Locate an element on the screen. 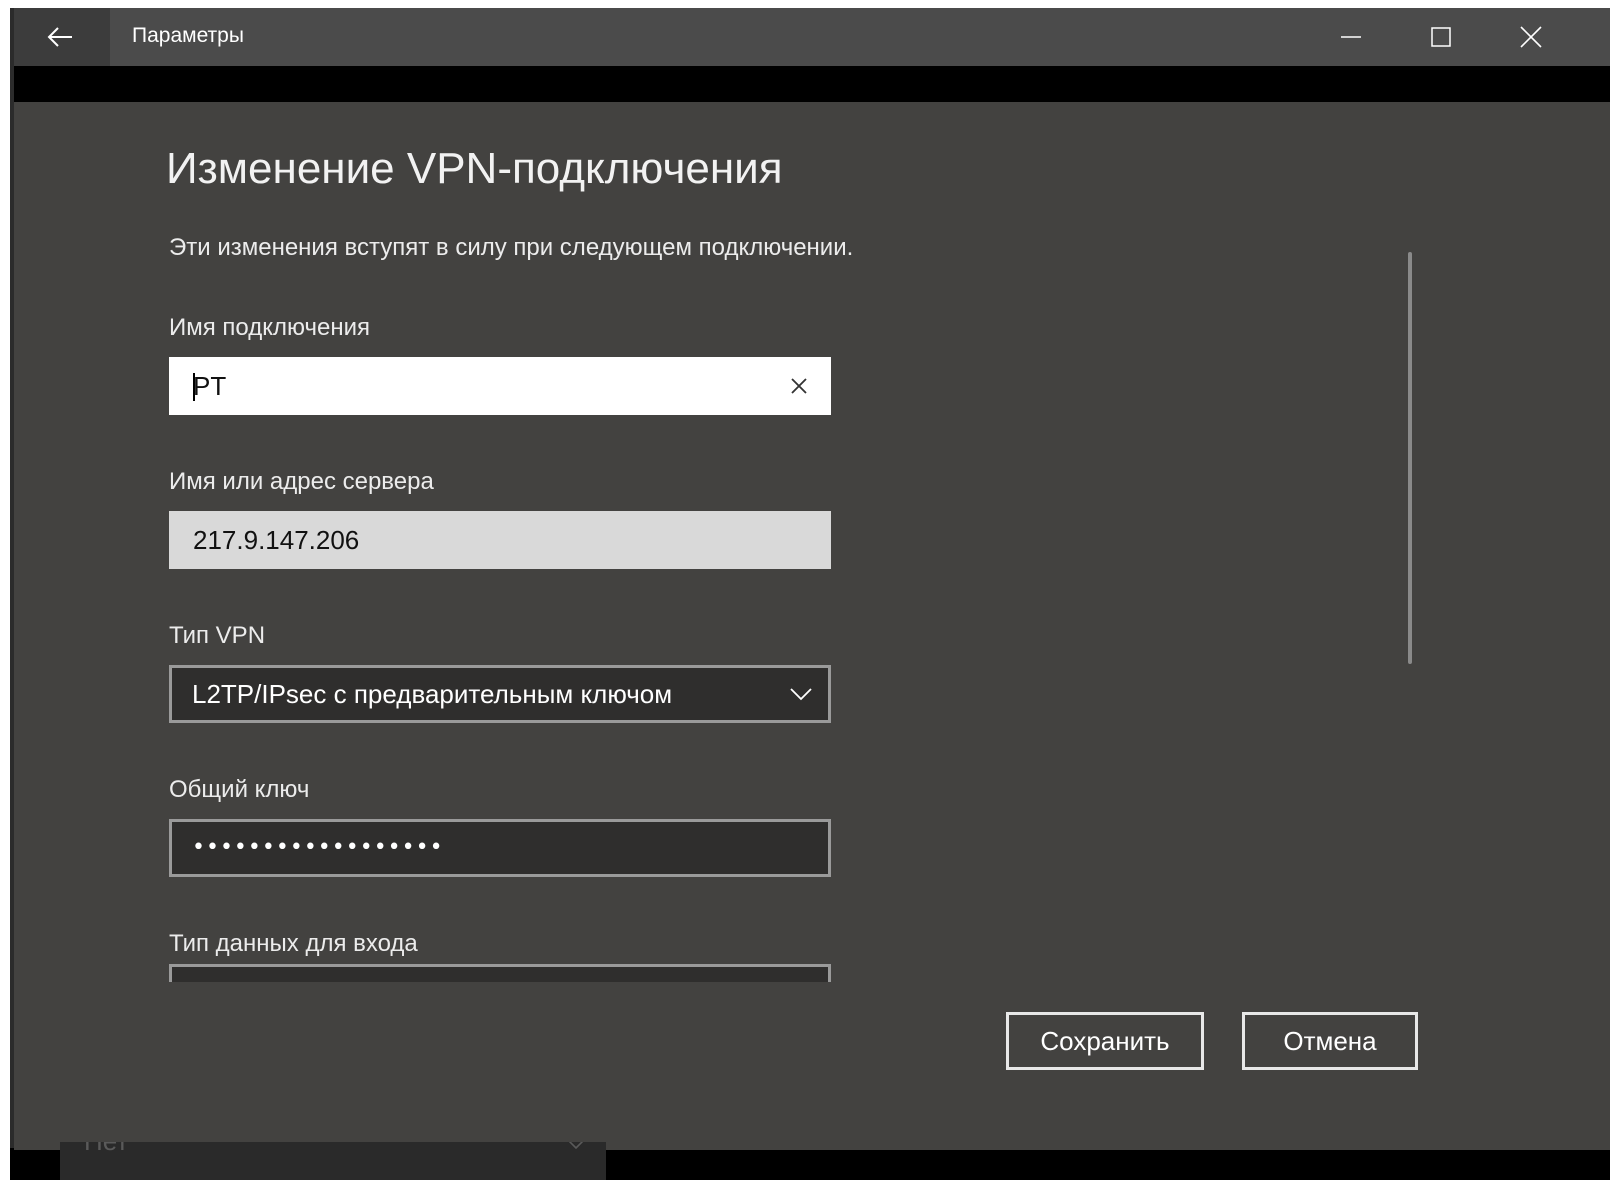 The width and height of the screenshot is (1610, 1180). server-input: 217.9.147.206 is located at coordinates (500, 540).